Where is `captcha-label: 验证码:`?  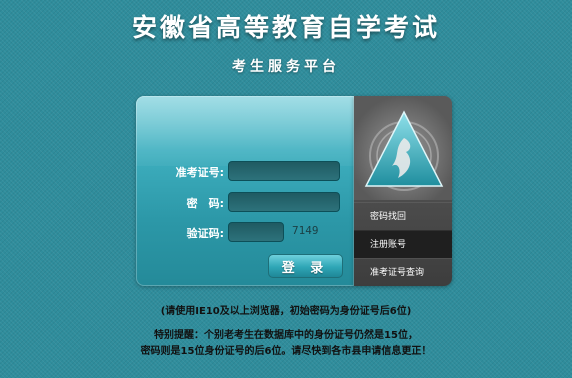 captcha-label: 验证码: is located at coordinates (205, 233).